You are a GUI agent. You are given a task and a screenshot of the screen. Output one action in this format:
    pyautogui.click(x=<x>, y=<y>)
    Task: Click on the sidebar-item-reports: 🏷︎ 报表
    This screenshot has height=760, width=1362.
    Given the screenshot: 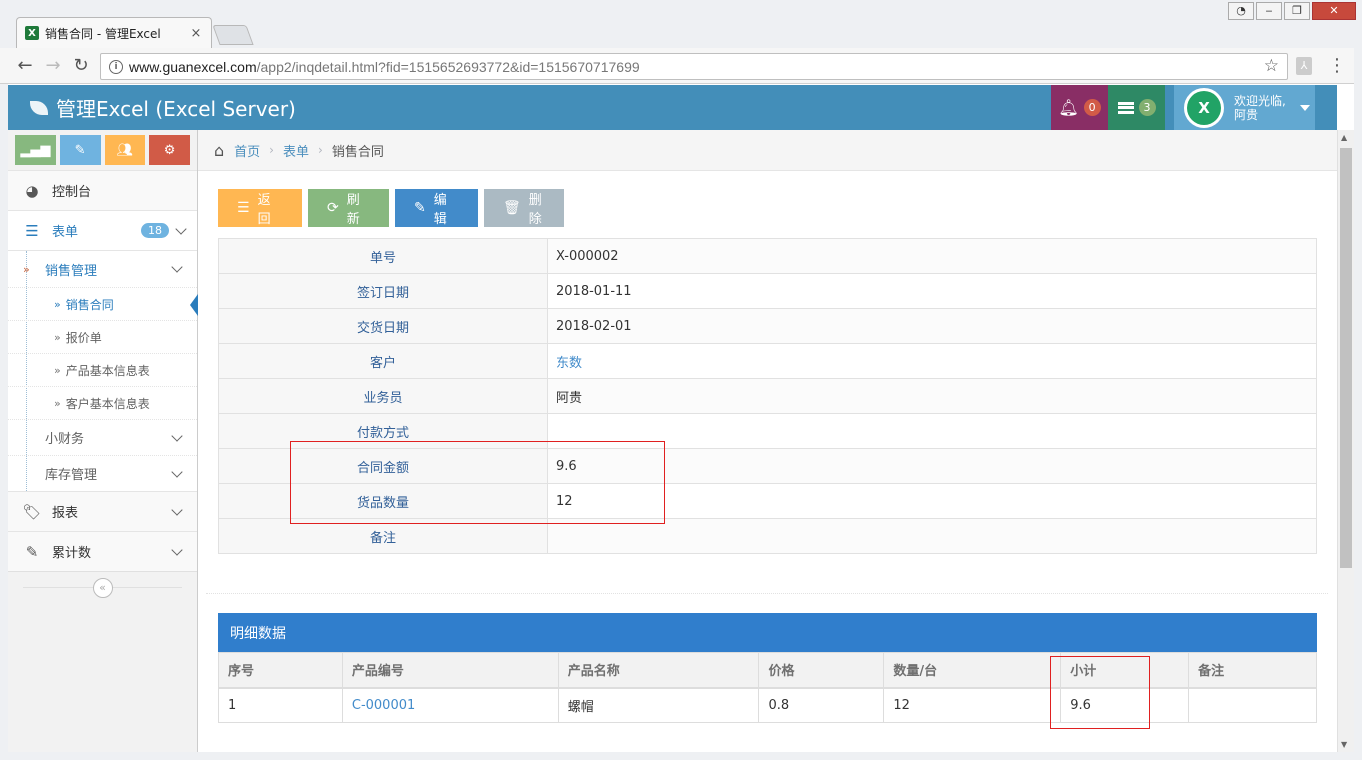 What is the action you would take?
    pyautogui.click(x=102, y=511)
    